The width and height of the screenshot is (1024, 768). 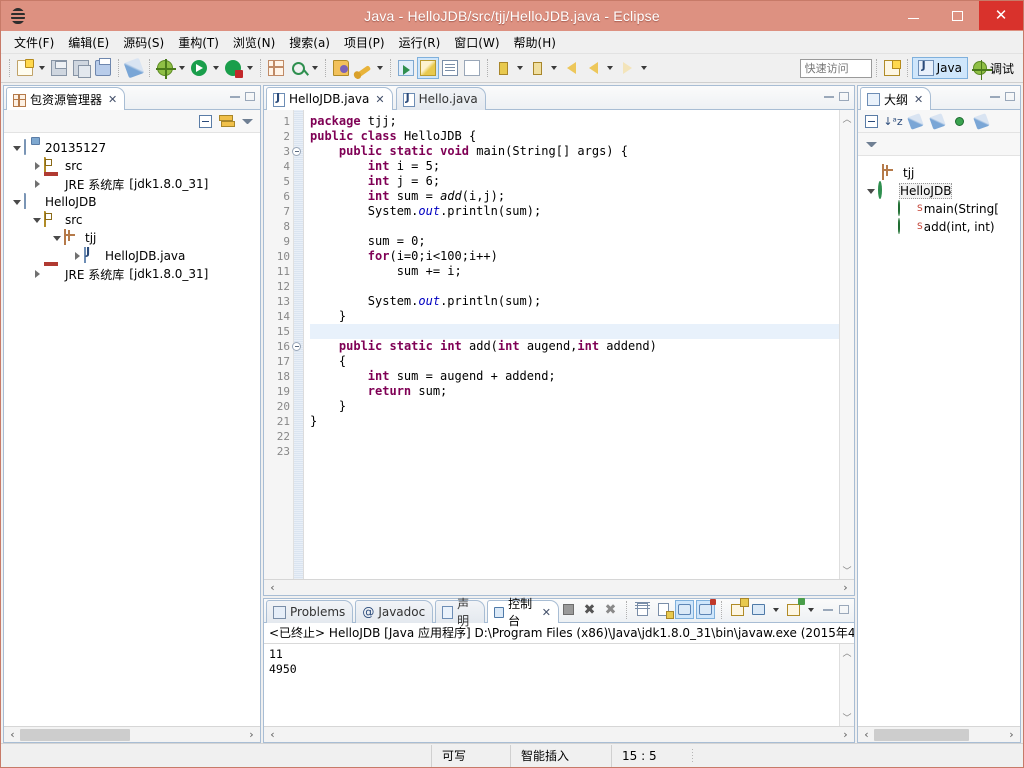 I want to click on scroll-up-icon: ︿, so click(x=846, y=118).